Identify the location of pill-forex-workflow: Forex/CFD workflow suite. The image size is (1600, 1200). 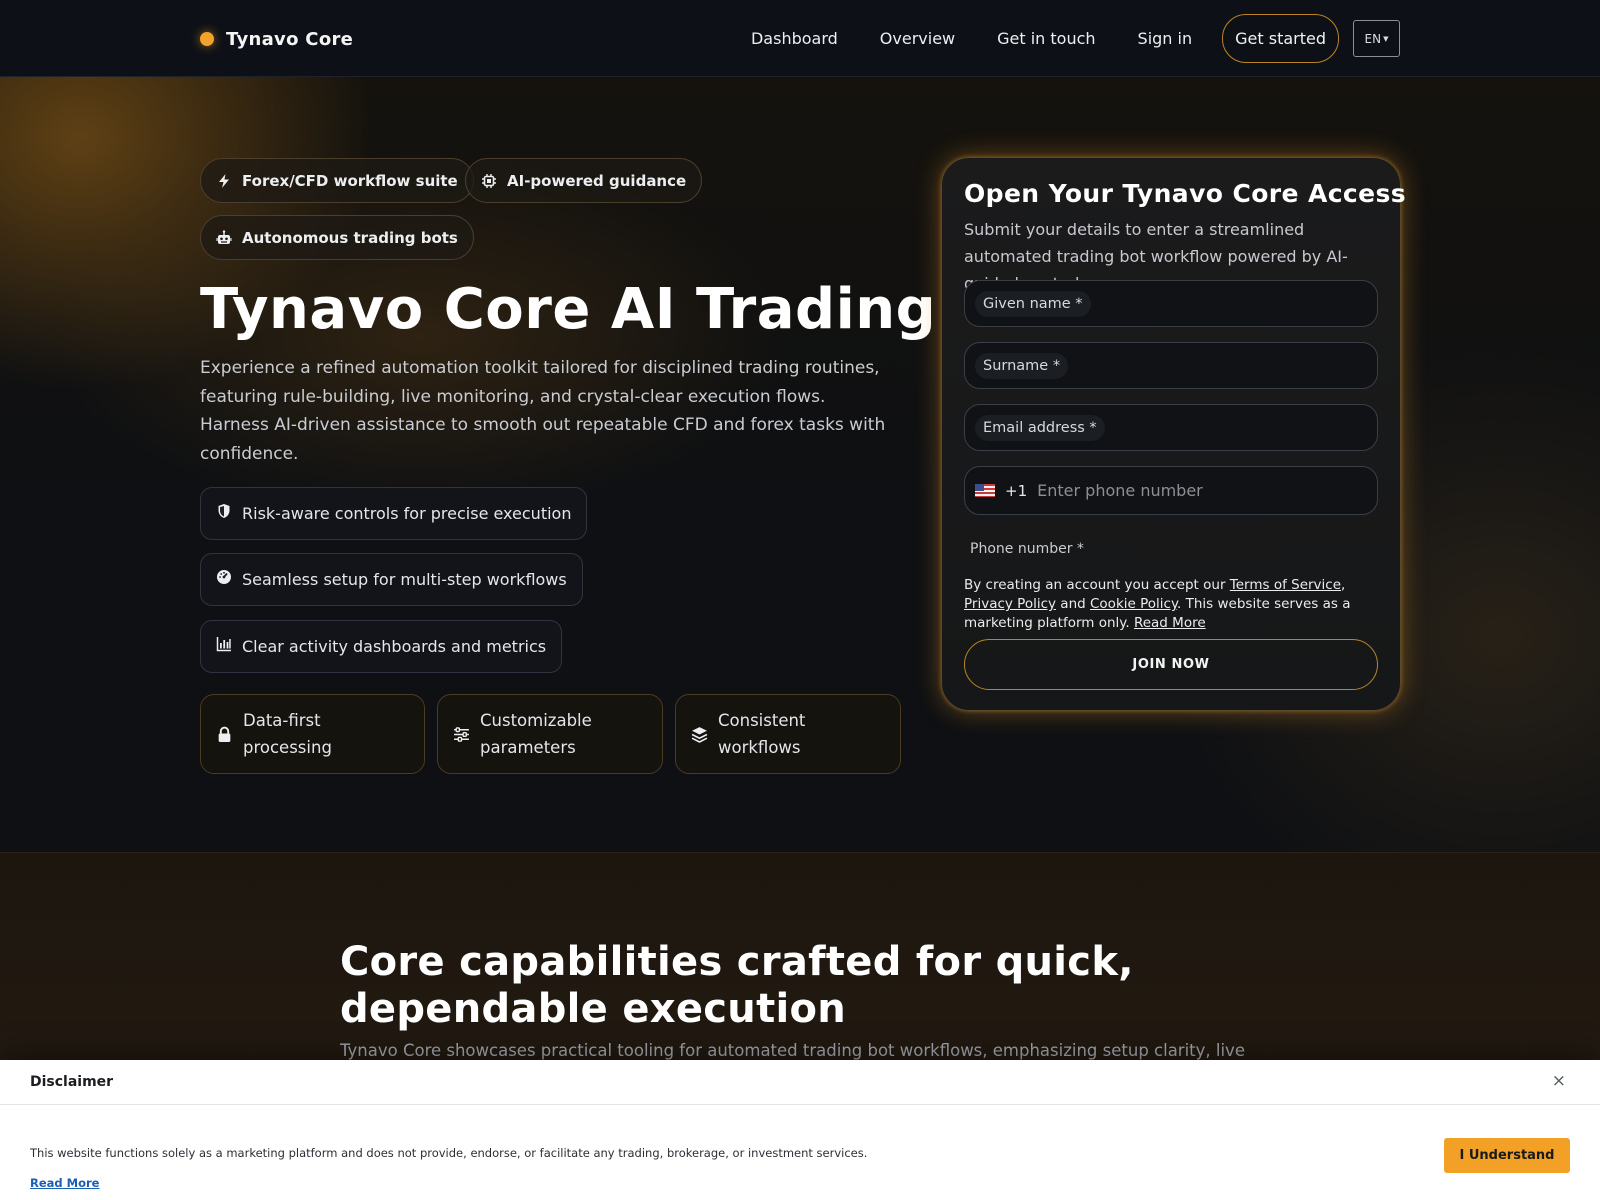
(337, 180).